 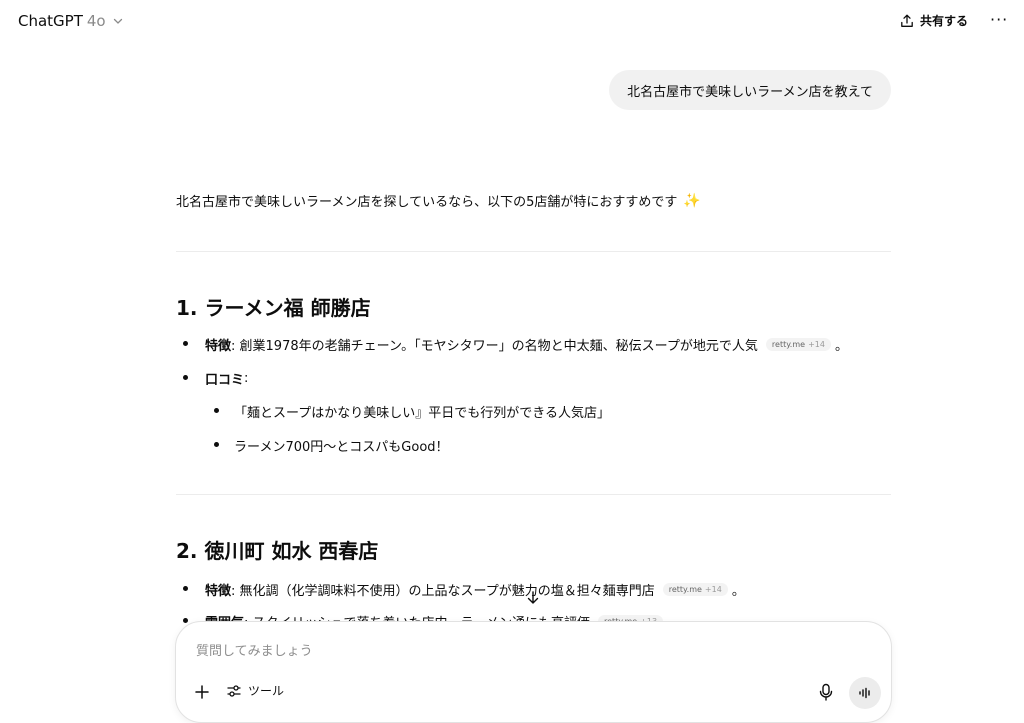 I want to click on intro-text: 北名古屋市で美味しいラーメン店を探しているなら、以下の5店舗が特におすすめです, so click(x=427, y=202).